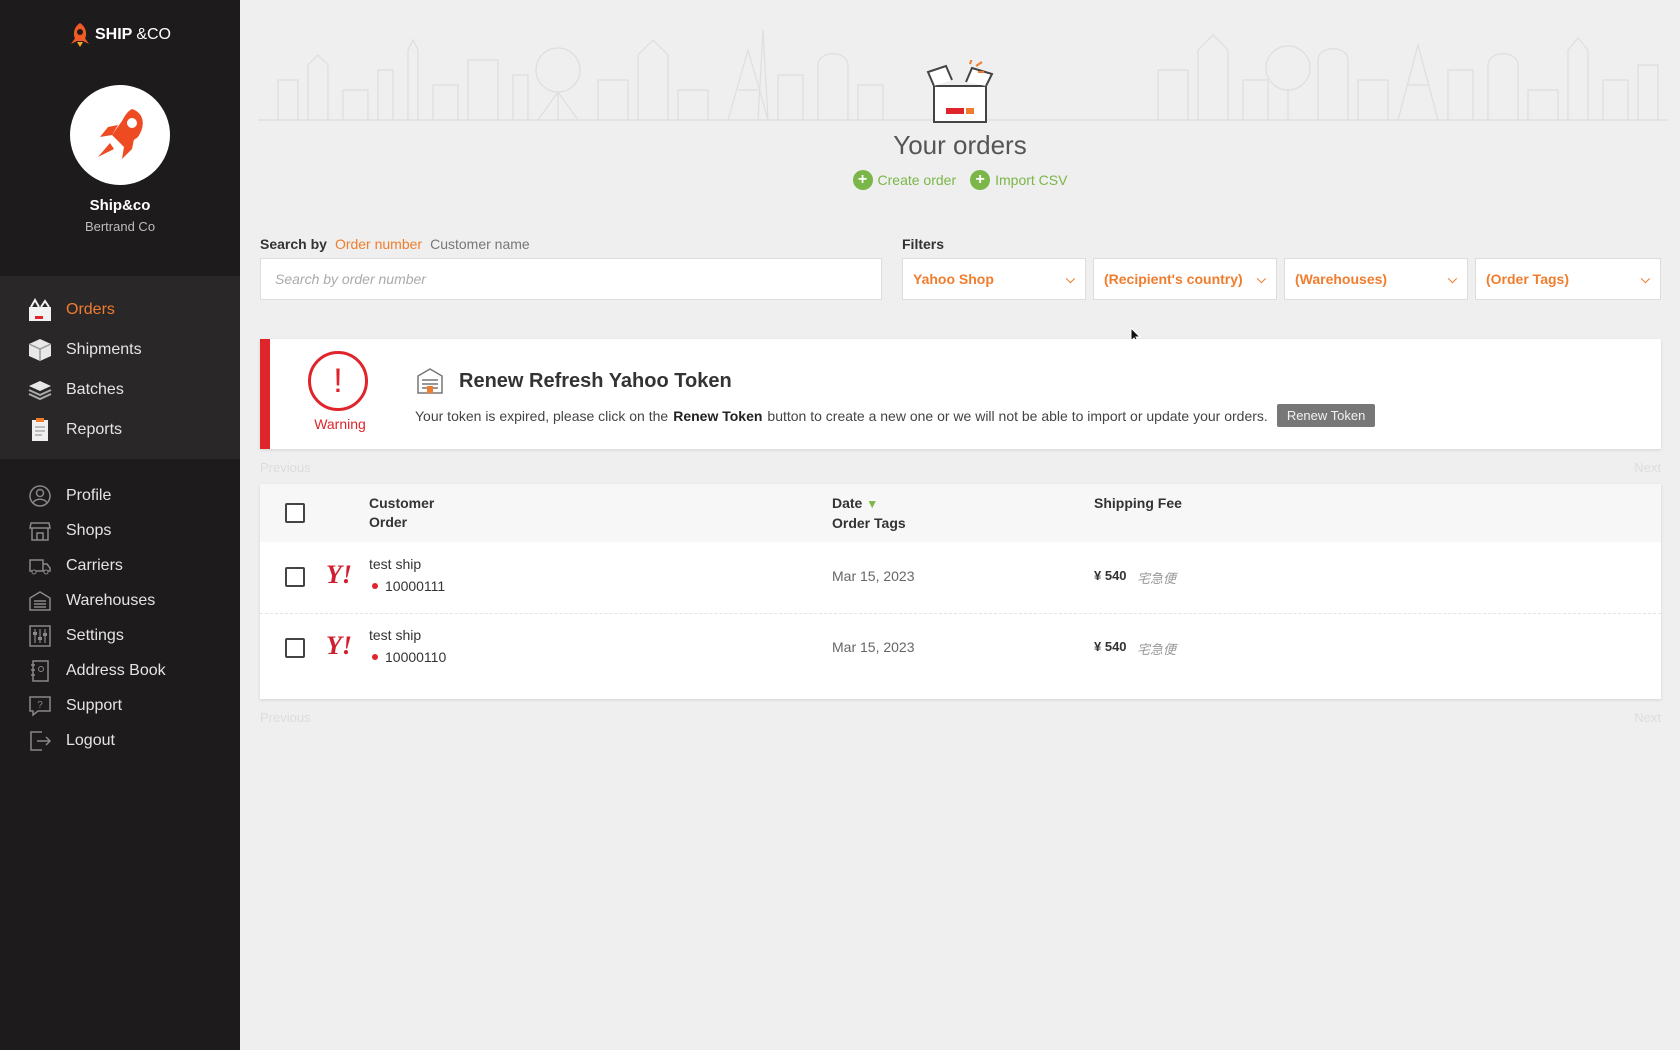  I want to click on nav-item-address-book: Address Book, so click(120, 670).